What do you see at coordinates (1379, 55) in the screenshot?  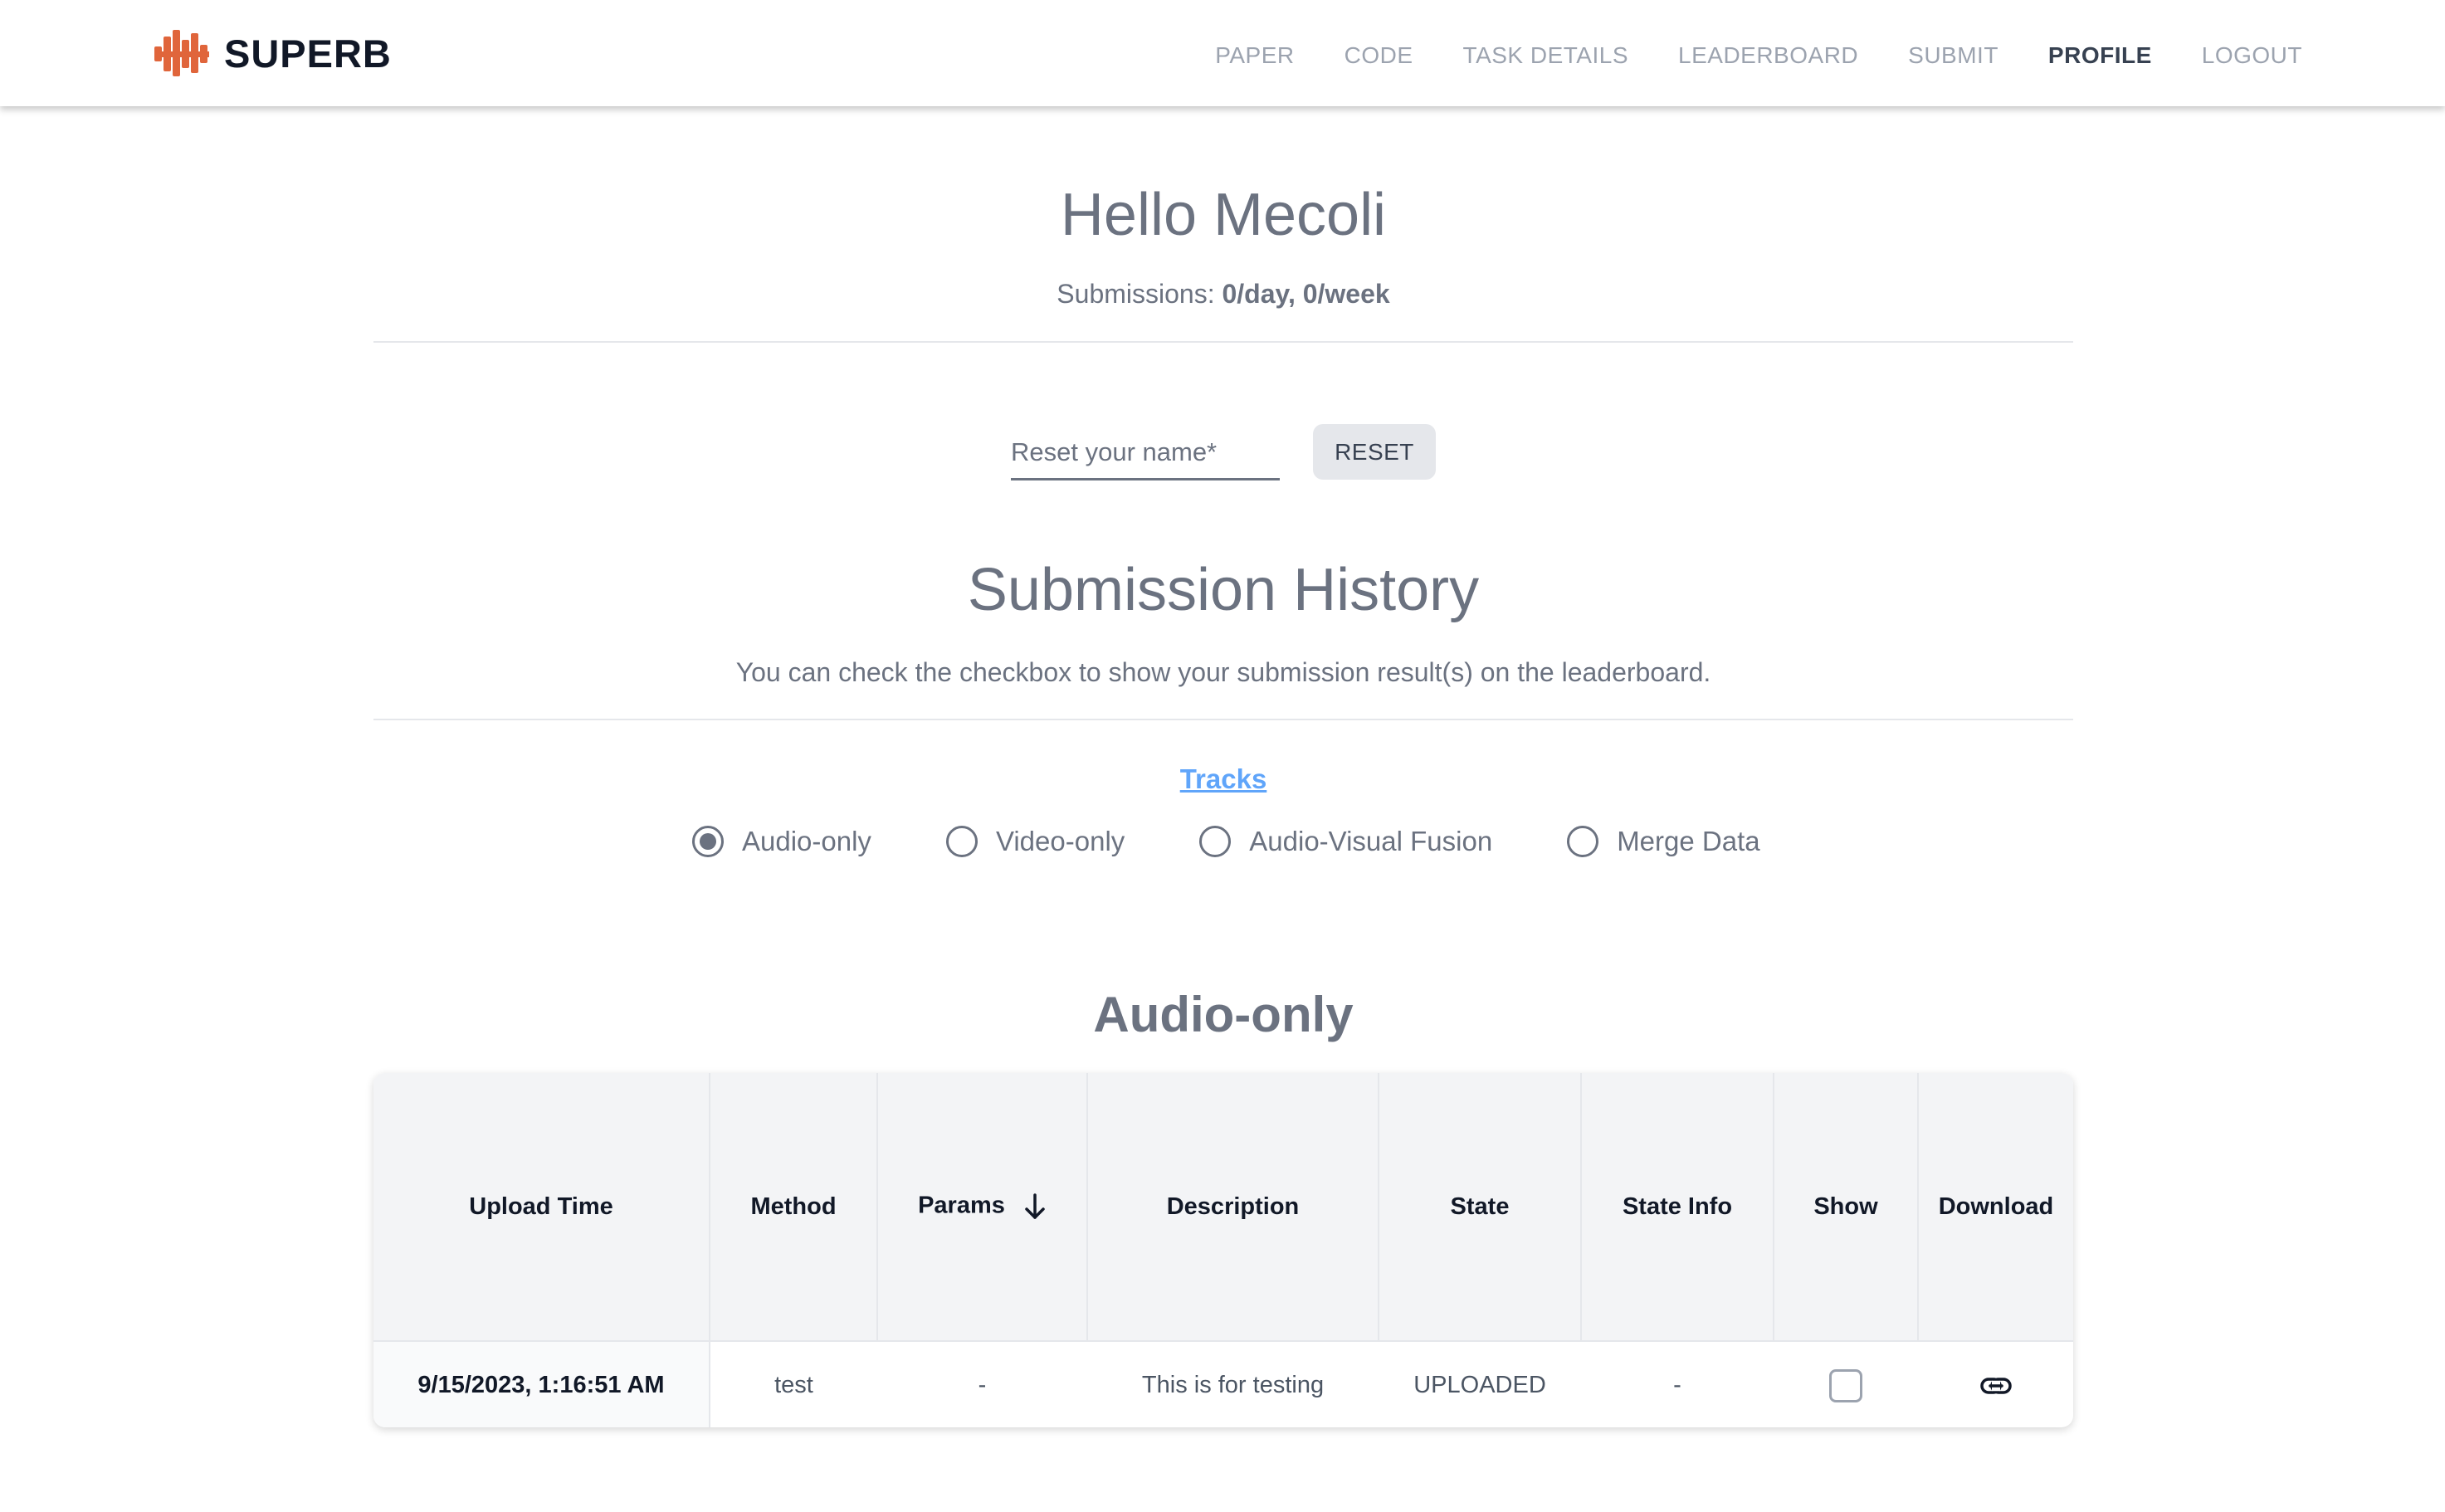 I see `nav-code: CODE` at bounding box center [1379, 55].